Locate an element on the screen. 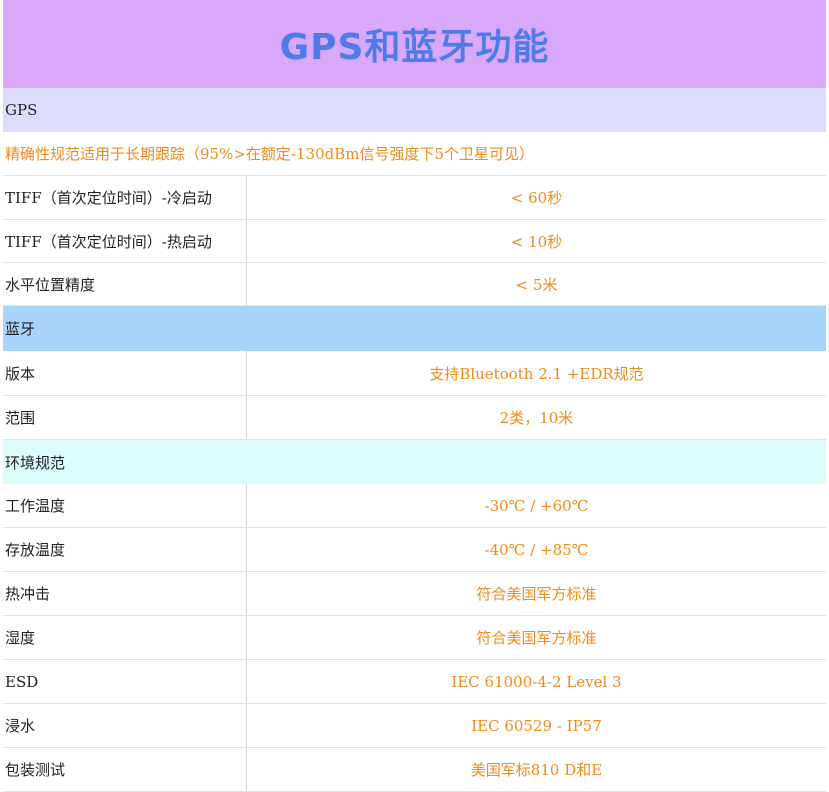 Image resolution: width=829 pixels, height=792 pixels. table-row: 水平位置精度 < 5米 is located at coordinates (414, 284).